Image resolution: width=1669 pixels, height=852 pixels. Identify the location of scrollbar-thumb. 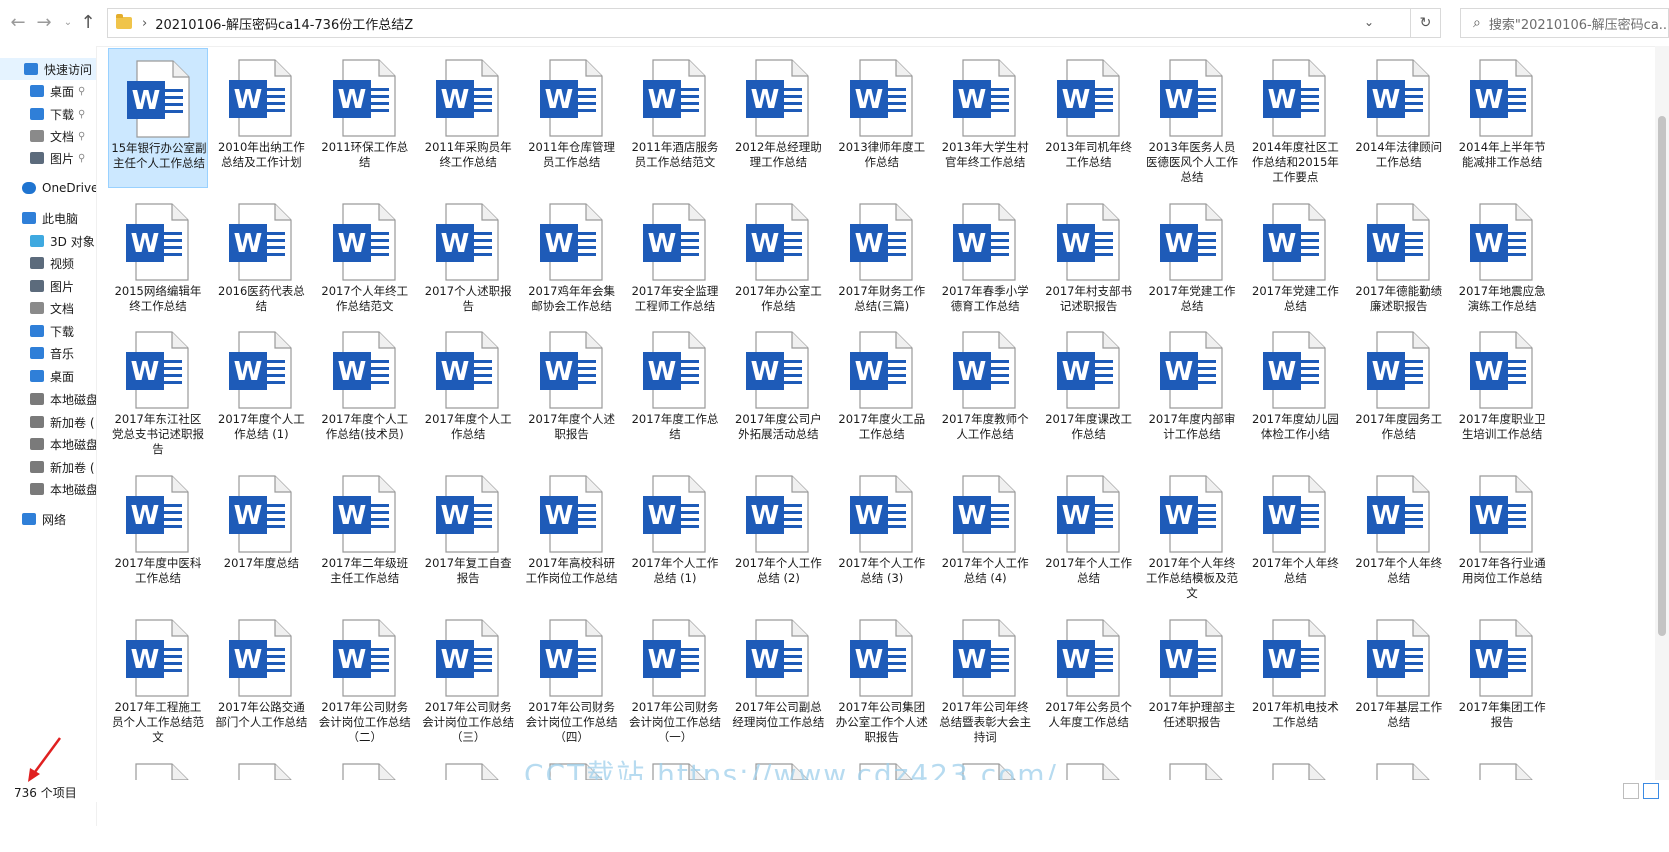
(1662, 376).